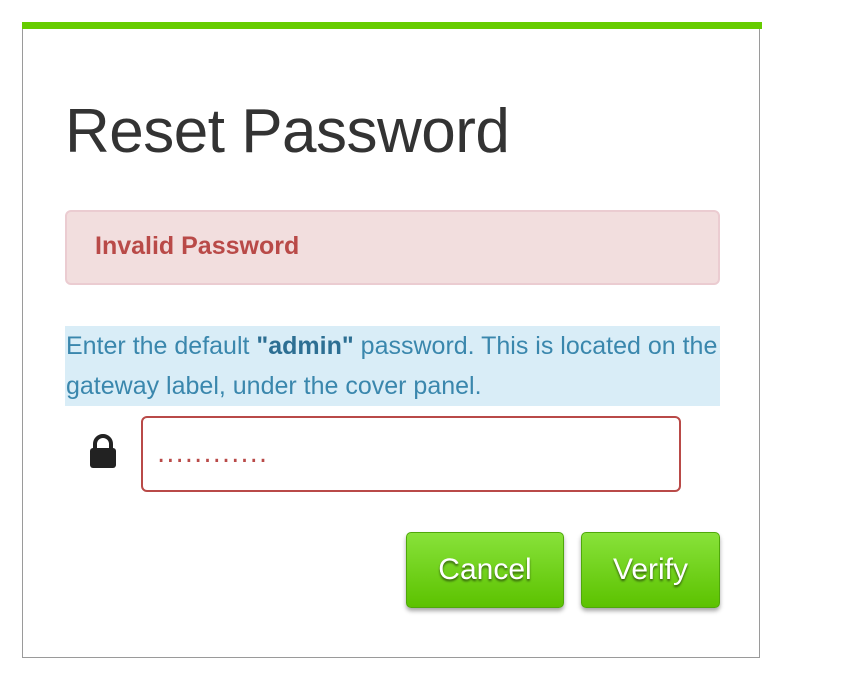 This screenshot has height=674, width=856. Describe the element at coordinates (161, 346) in the screenshot. I see `instructions-prefix: Enter the default` at that location.